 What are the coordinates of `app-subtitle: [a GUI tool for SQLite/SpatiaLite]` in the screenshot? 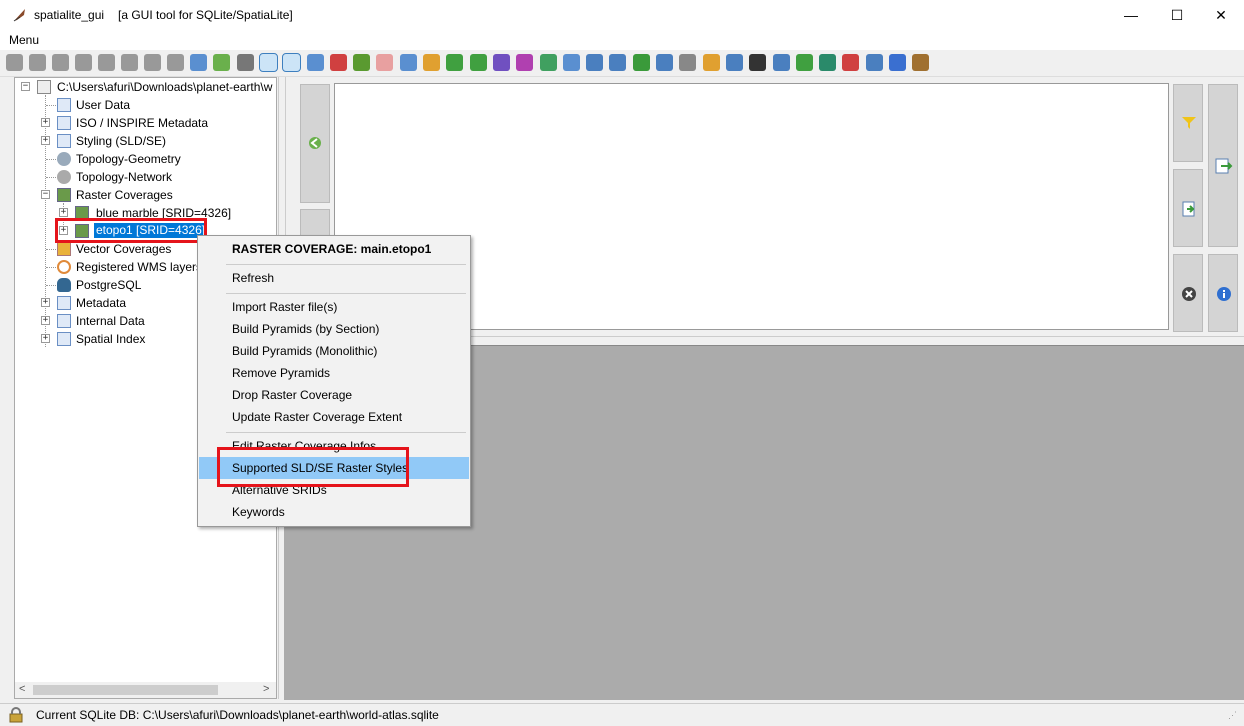 It's located at (205, 15).